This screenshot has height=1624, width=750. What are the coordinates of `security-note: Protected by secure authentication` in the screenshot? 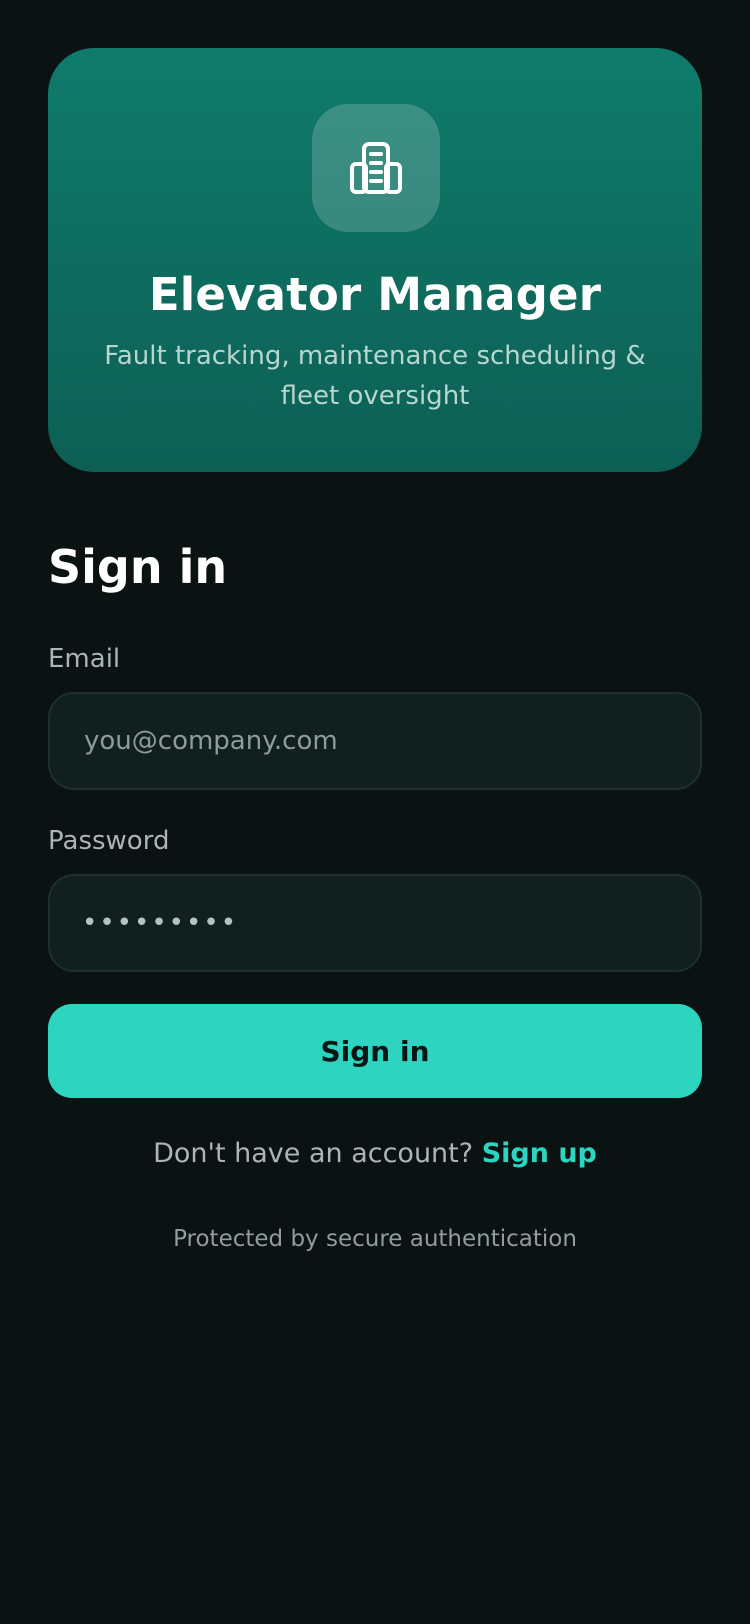 It's located at (375, 1239).